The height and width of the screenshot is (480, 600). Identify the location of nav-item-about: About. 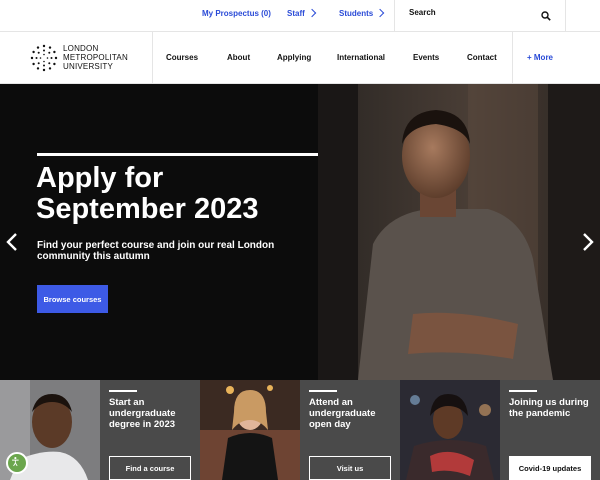
(238, 57).